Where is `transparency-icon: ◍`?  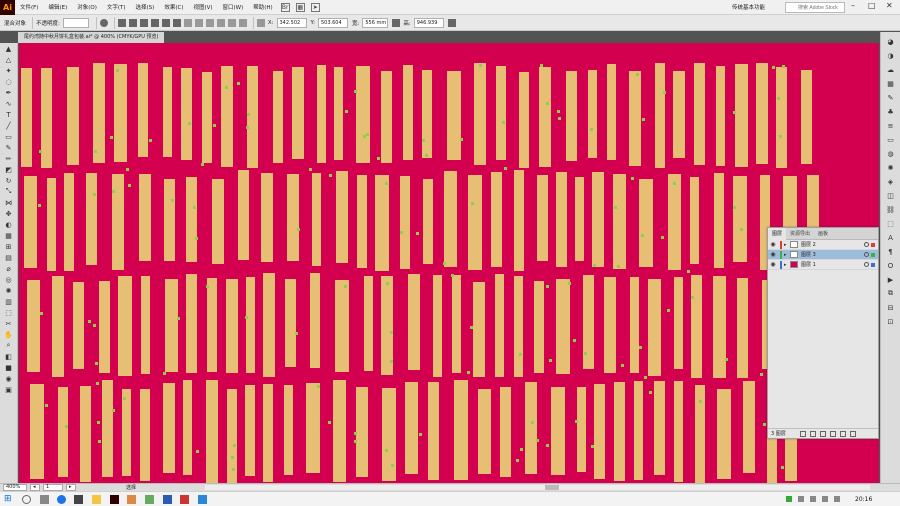
transparency-icon: ◍ is located at coordinates (891, 153).